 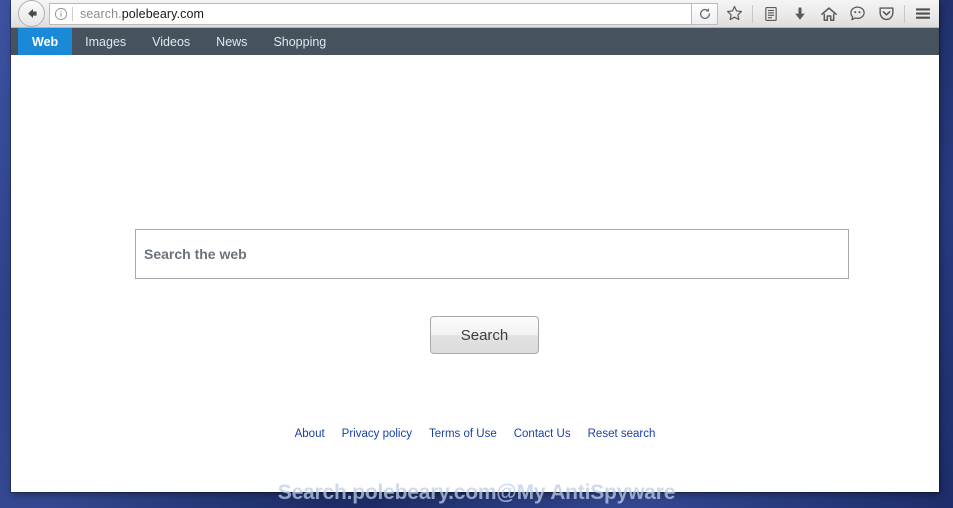 I want to click on downloads-icon, so click(x=799, y=14).